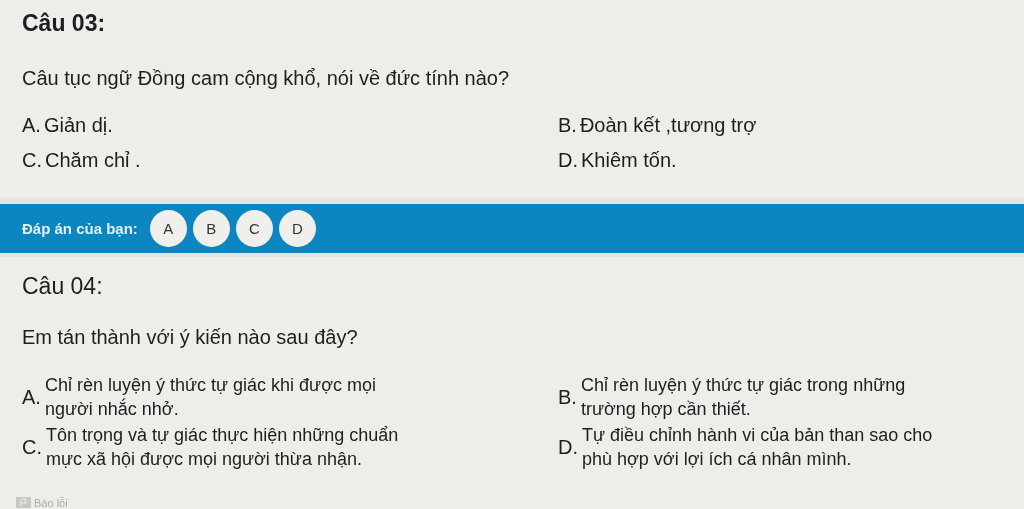  What do you see at coordinates (62, 286) in the screenshot?
I see `question-title: Câu 04:` at bounding box center [62, 286].